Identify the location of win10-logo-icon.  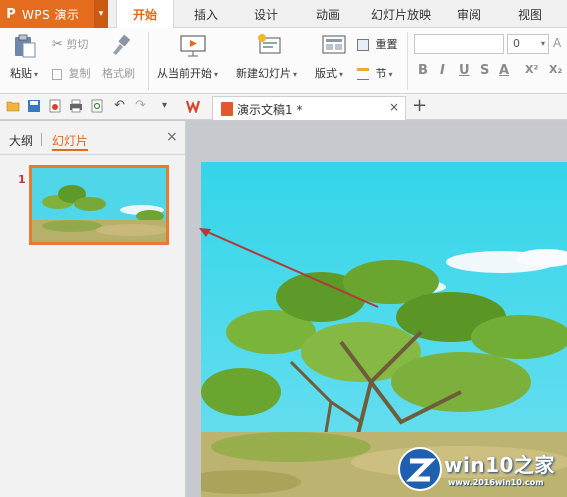
(420, 469).